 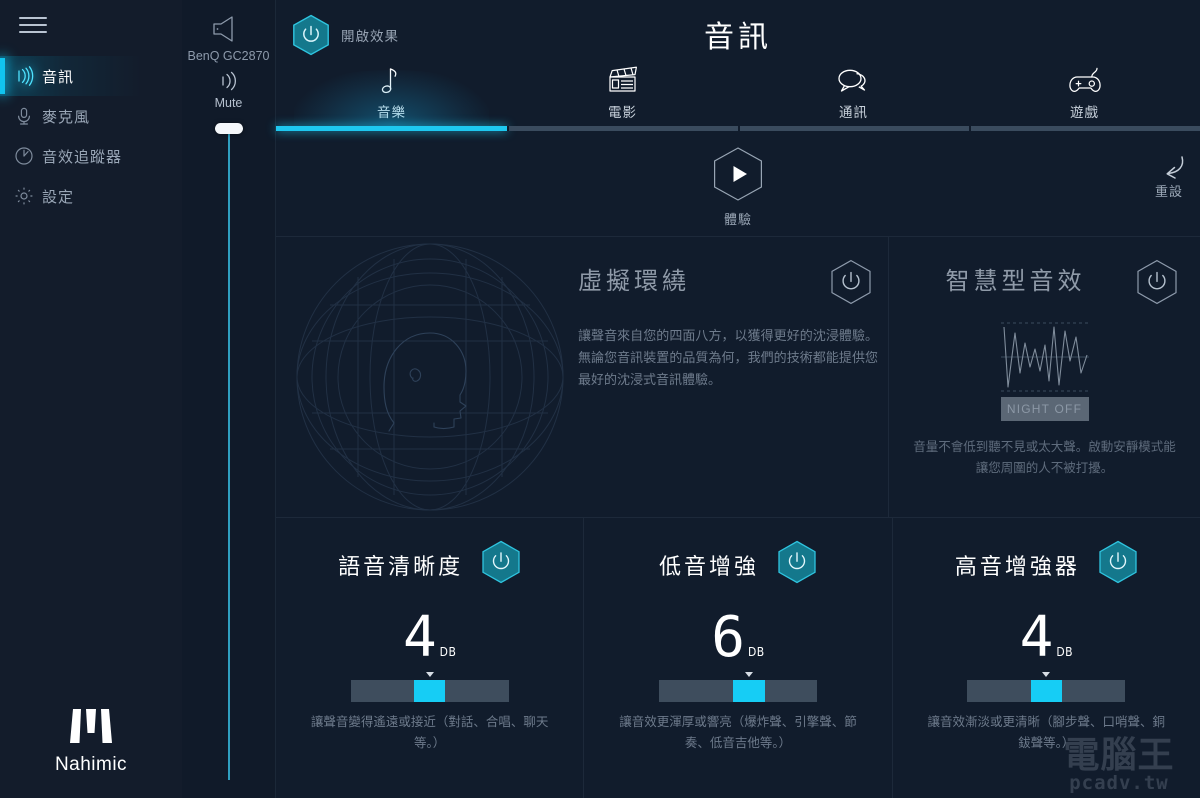 I want to click on brand-logo: Nahimic, so click(x=91, y=742).